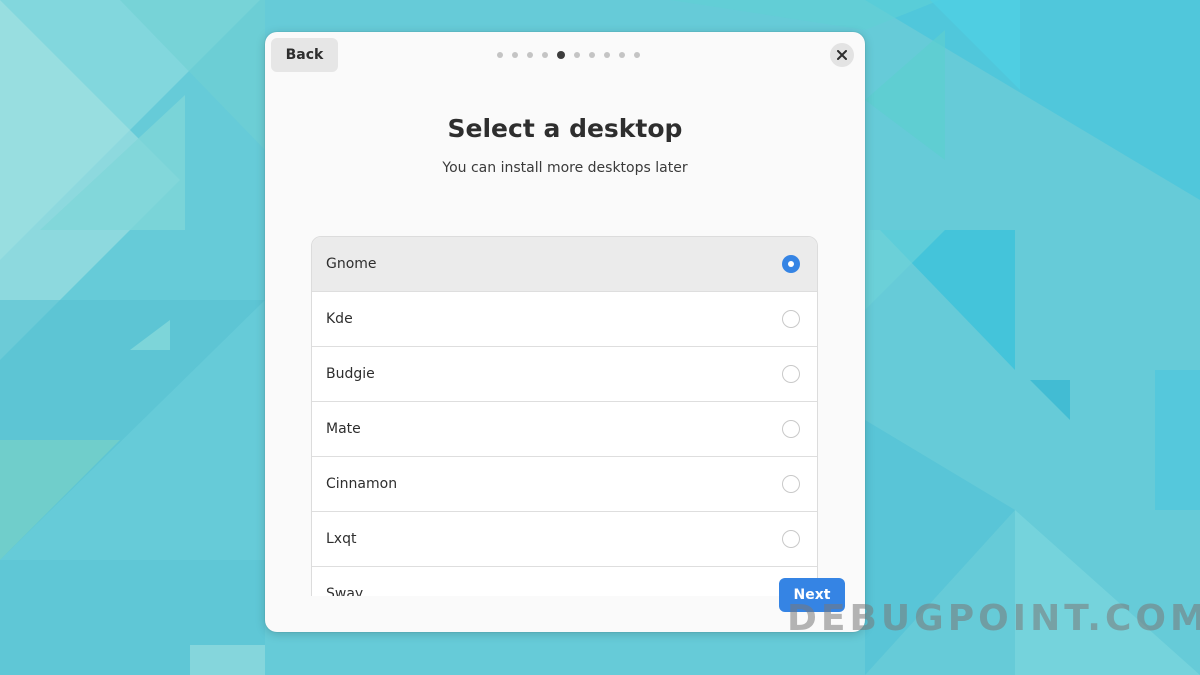 This screenshot has height=675, width=1200. Describe the element at coordinates (339, 319) in the screenshot. I see `desktop-option-label: Kde` at that location.